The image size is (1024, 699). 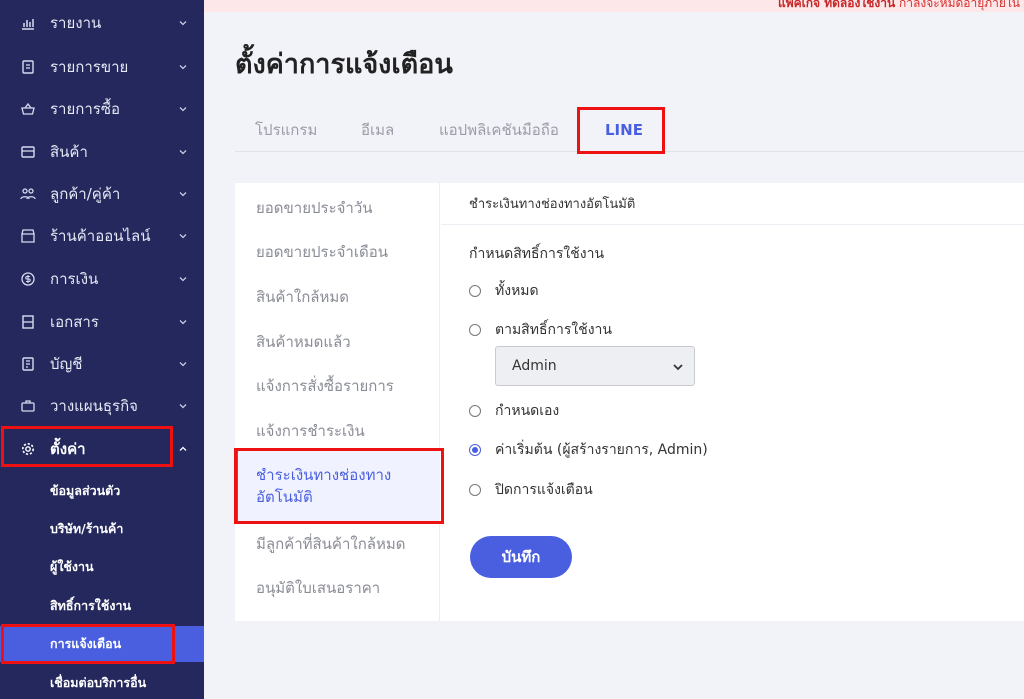 What do you see at coordinates (286, 130) in the screenshot?
I see `tab-program: โปรแกรม` at bounding box center [286, 130].